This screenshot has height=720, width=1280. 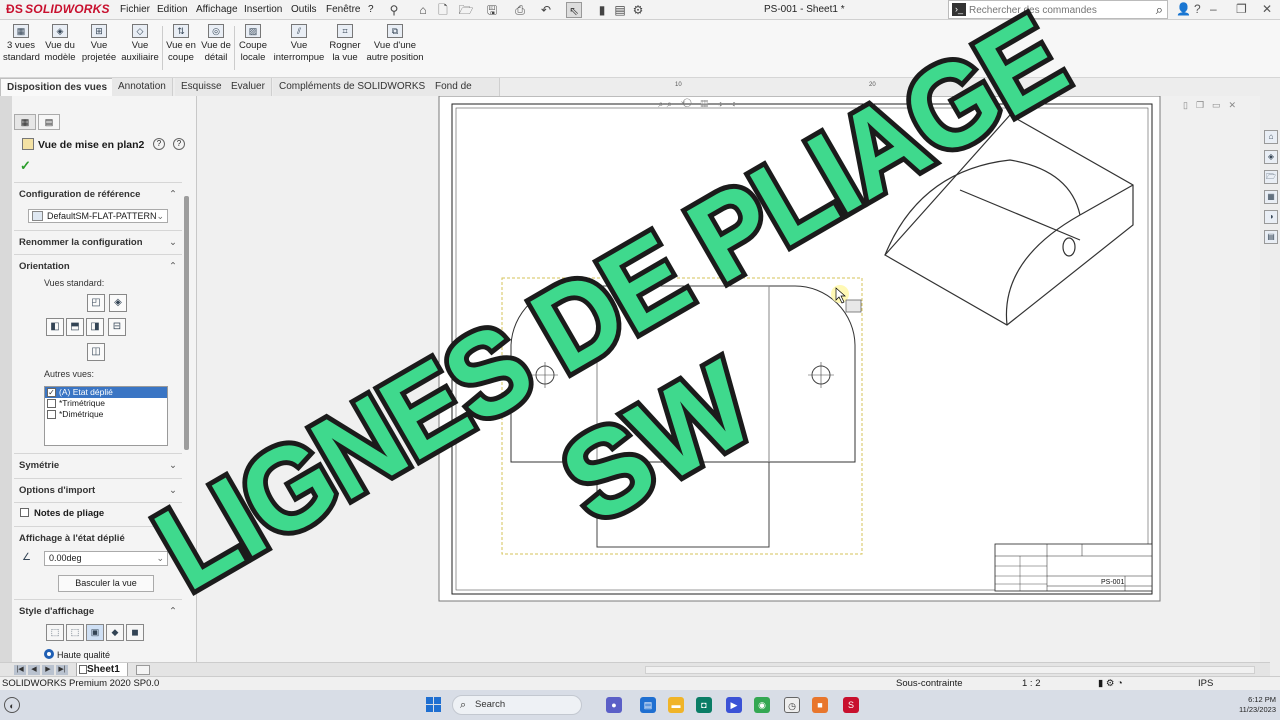 What do you see at coordinates (62, 670) in the screenshot?
I see `last-sheet-icon: ▶|` at bounding box center [62, 670].